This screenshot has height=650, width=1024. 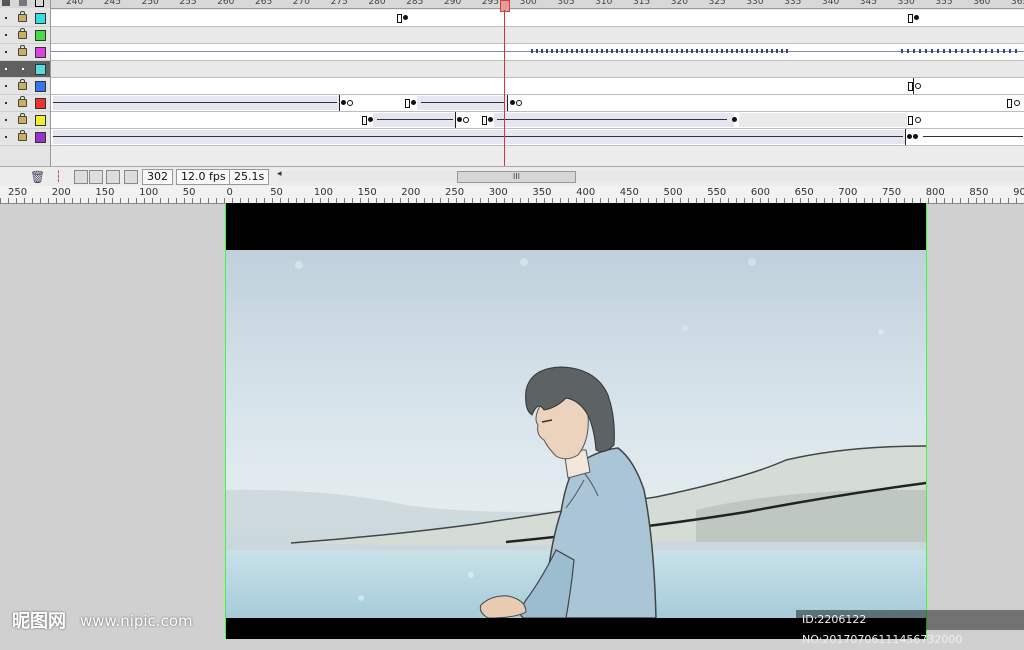 What do you see at coordinates (203, 177) in the screenshot?
I see `frame-rate-field: 12.0 fps` at bounding box center [203, 177].